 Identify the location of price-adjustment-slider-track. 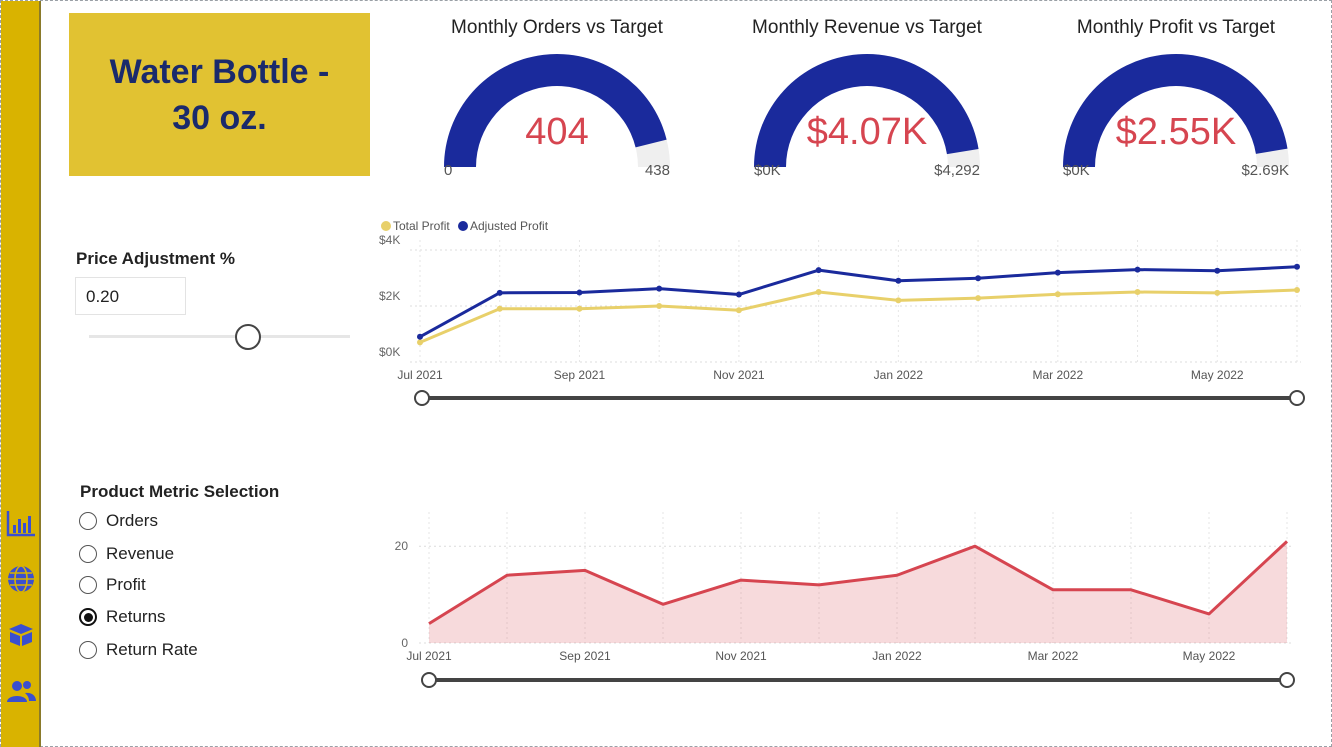
(219, 336).